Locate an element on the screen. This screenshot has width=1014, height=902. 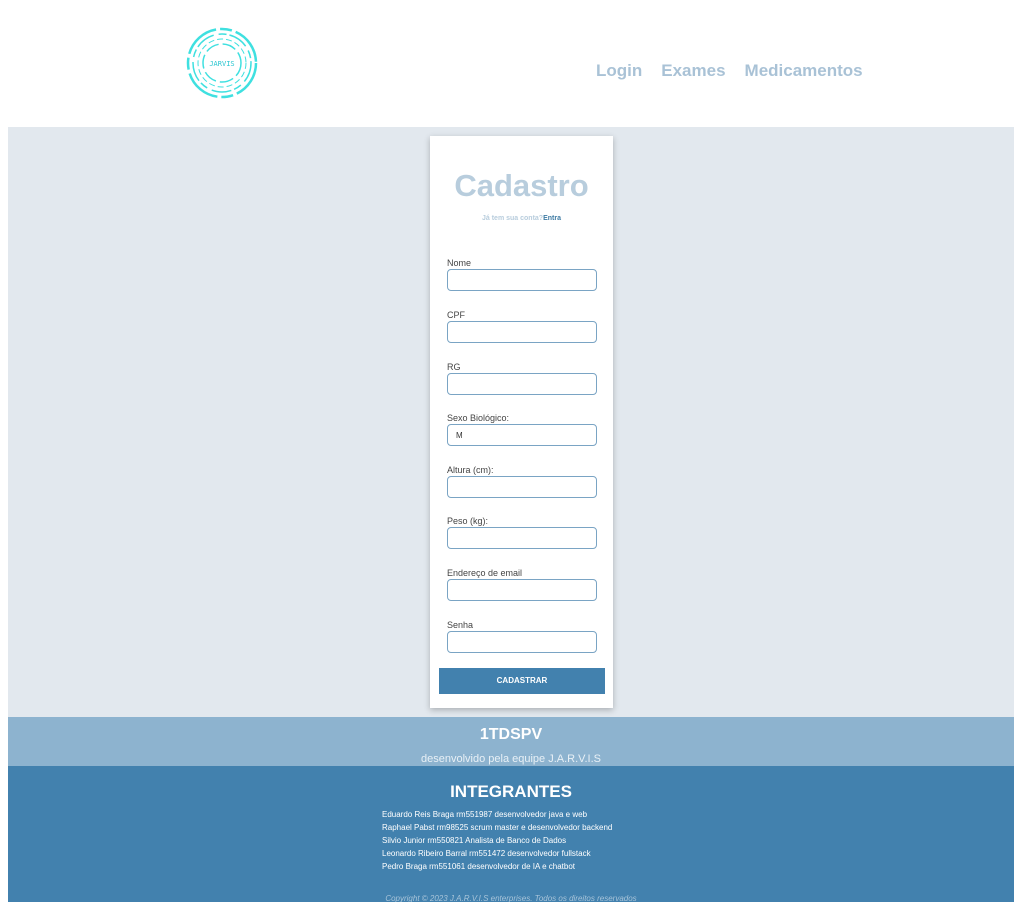
email-label: Endereço de email is located at coordinates (485, 573).